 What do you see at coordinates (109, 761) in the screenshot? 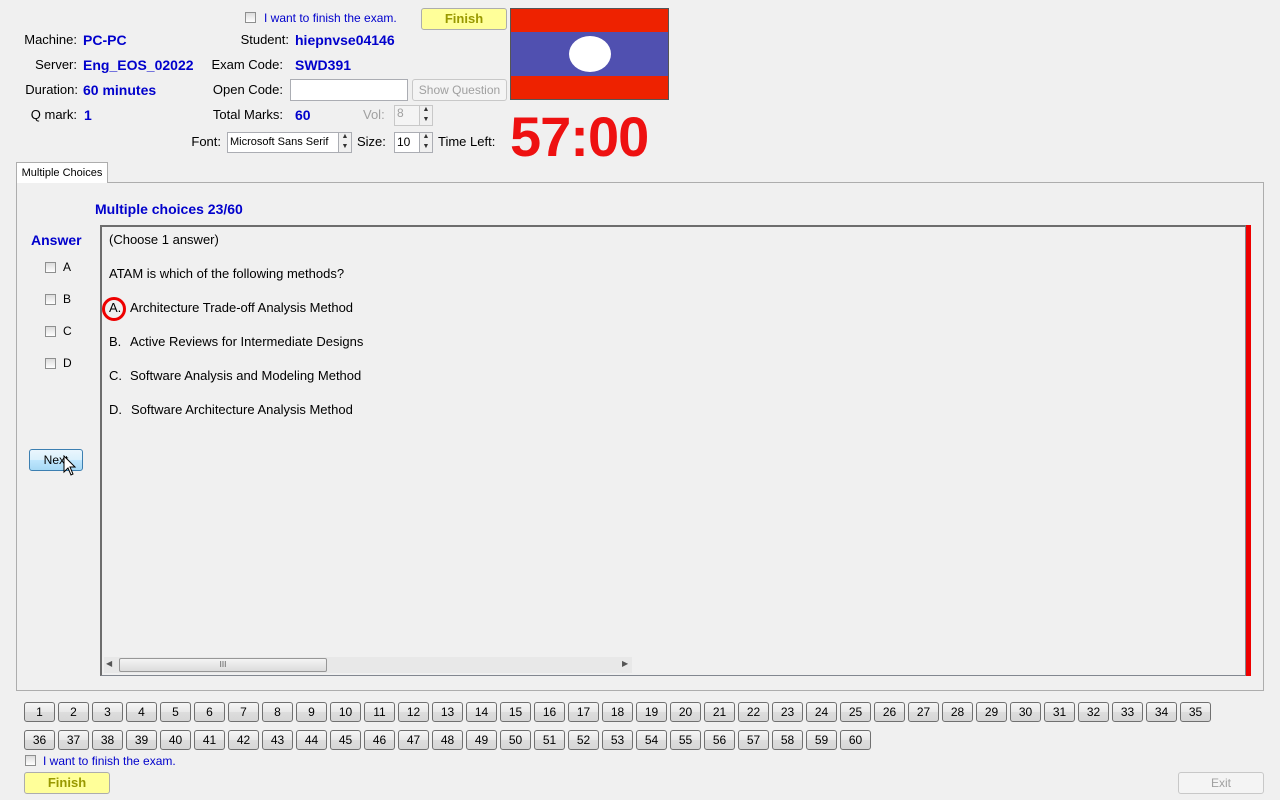
I see `finish-exam-label-bottom: I want to finish the exam.` at bounding box center [109, 761].